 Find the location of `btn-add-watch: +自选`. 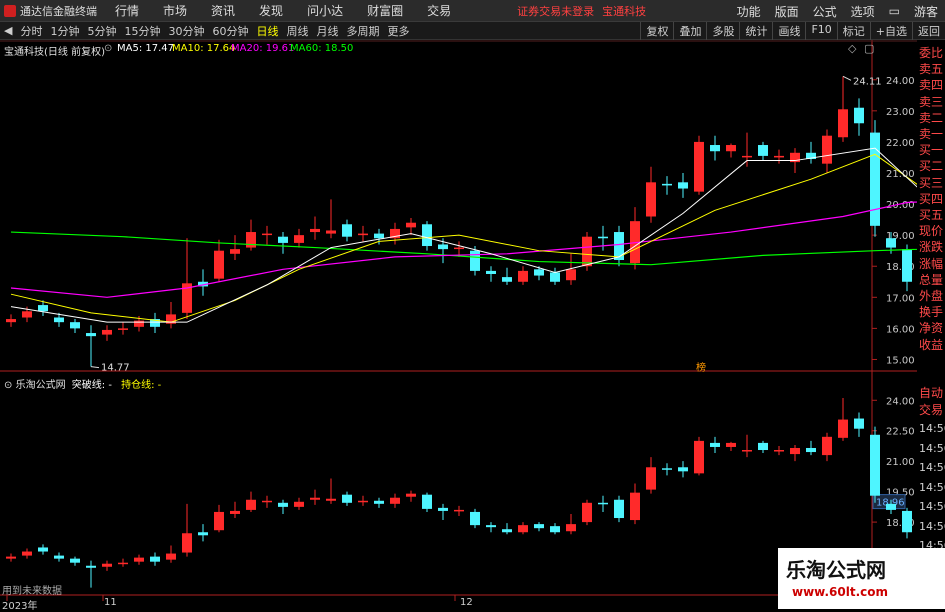

btn-add-watch: +自选 is located at coordinates (890, 31).